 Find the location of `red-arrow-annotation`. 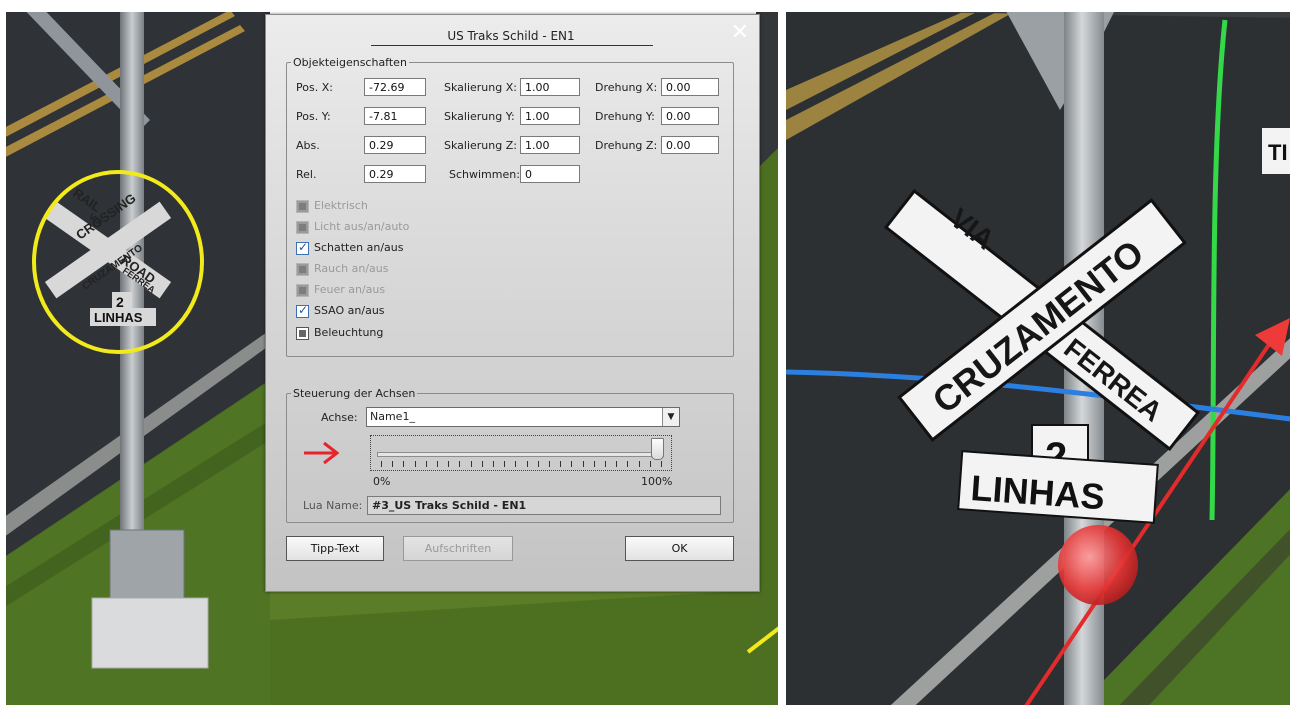

red-arrow-annotation is located at coordinates (322, 453).